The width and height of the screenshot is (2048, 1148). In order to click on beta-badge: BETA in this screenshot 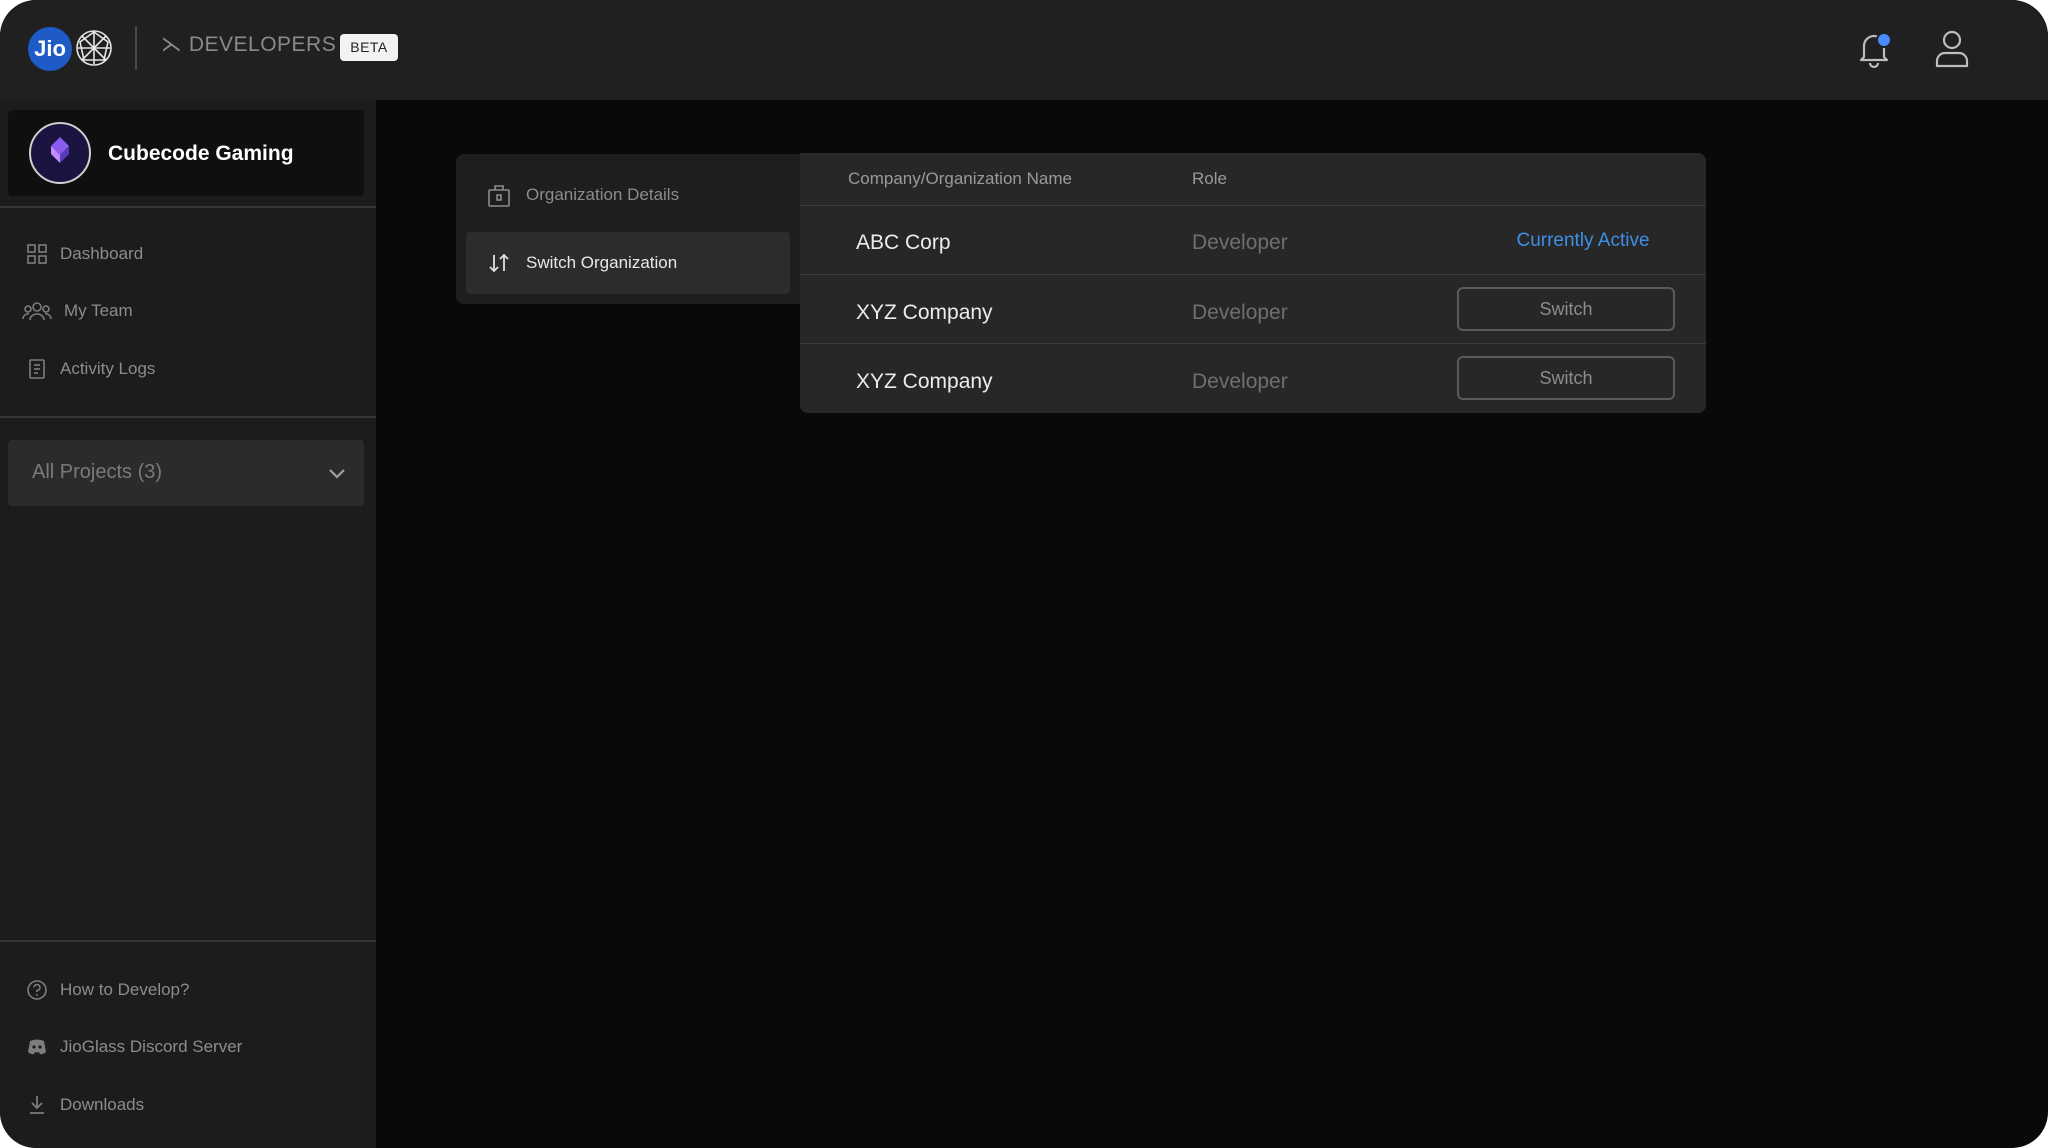, I will do `click(369, 47)`.